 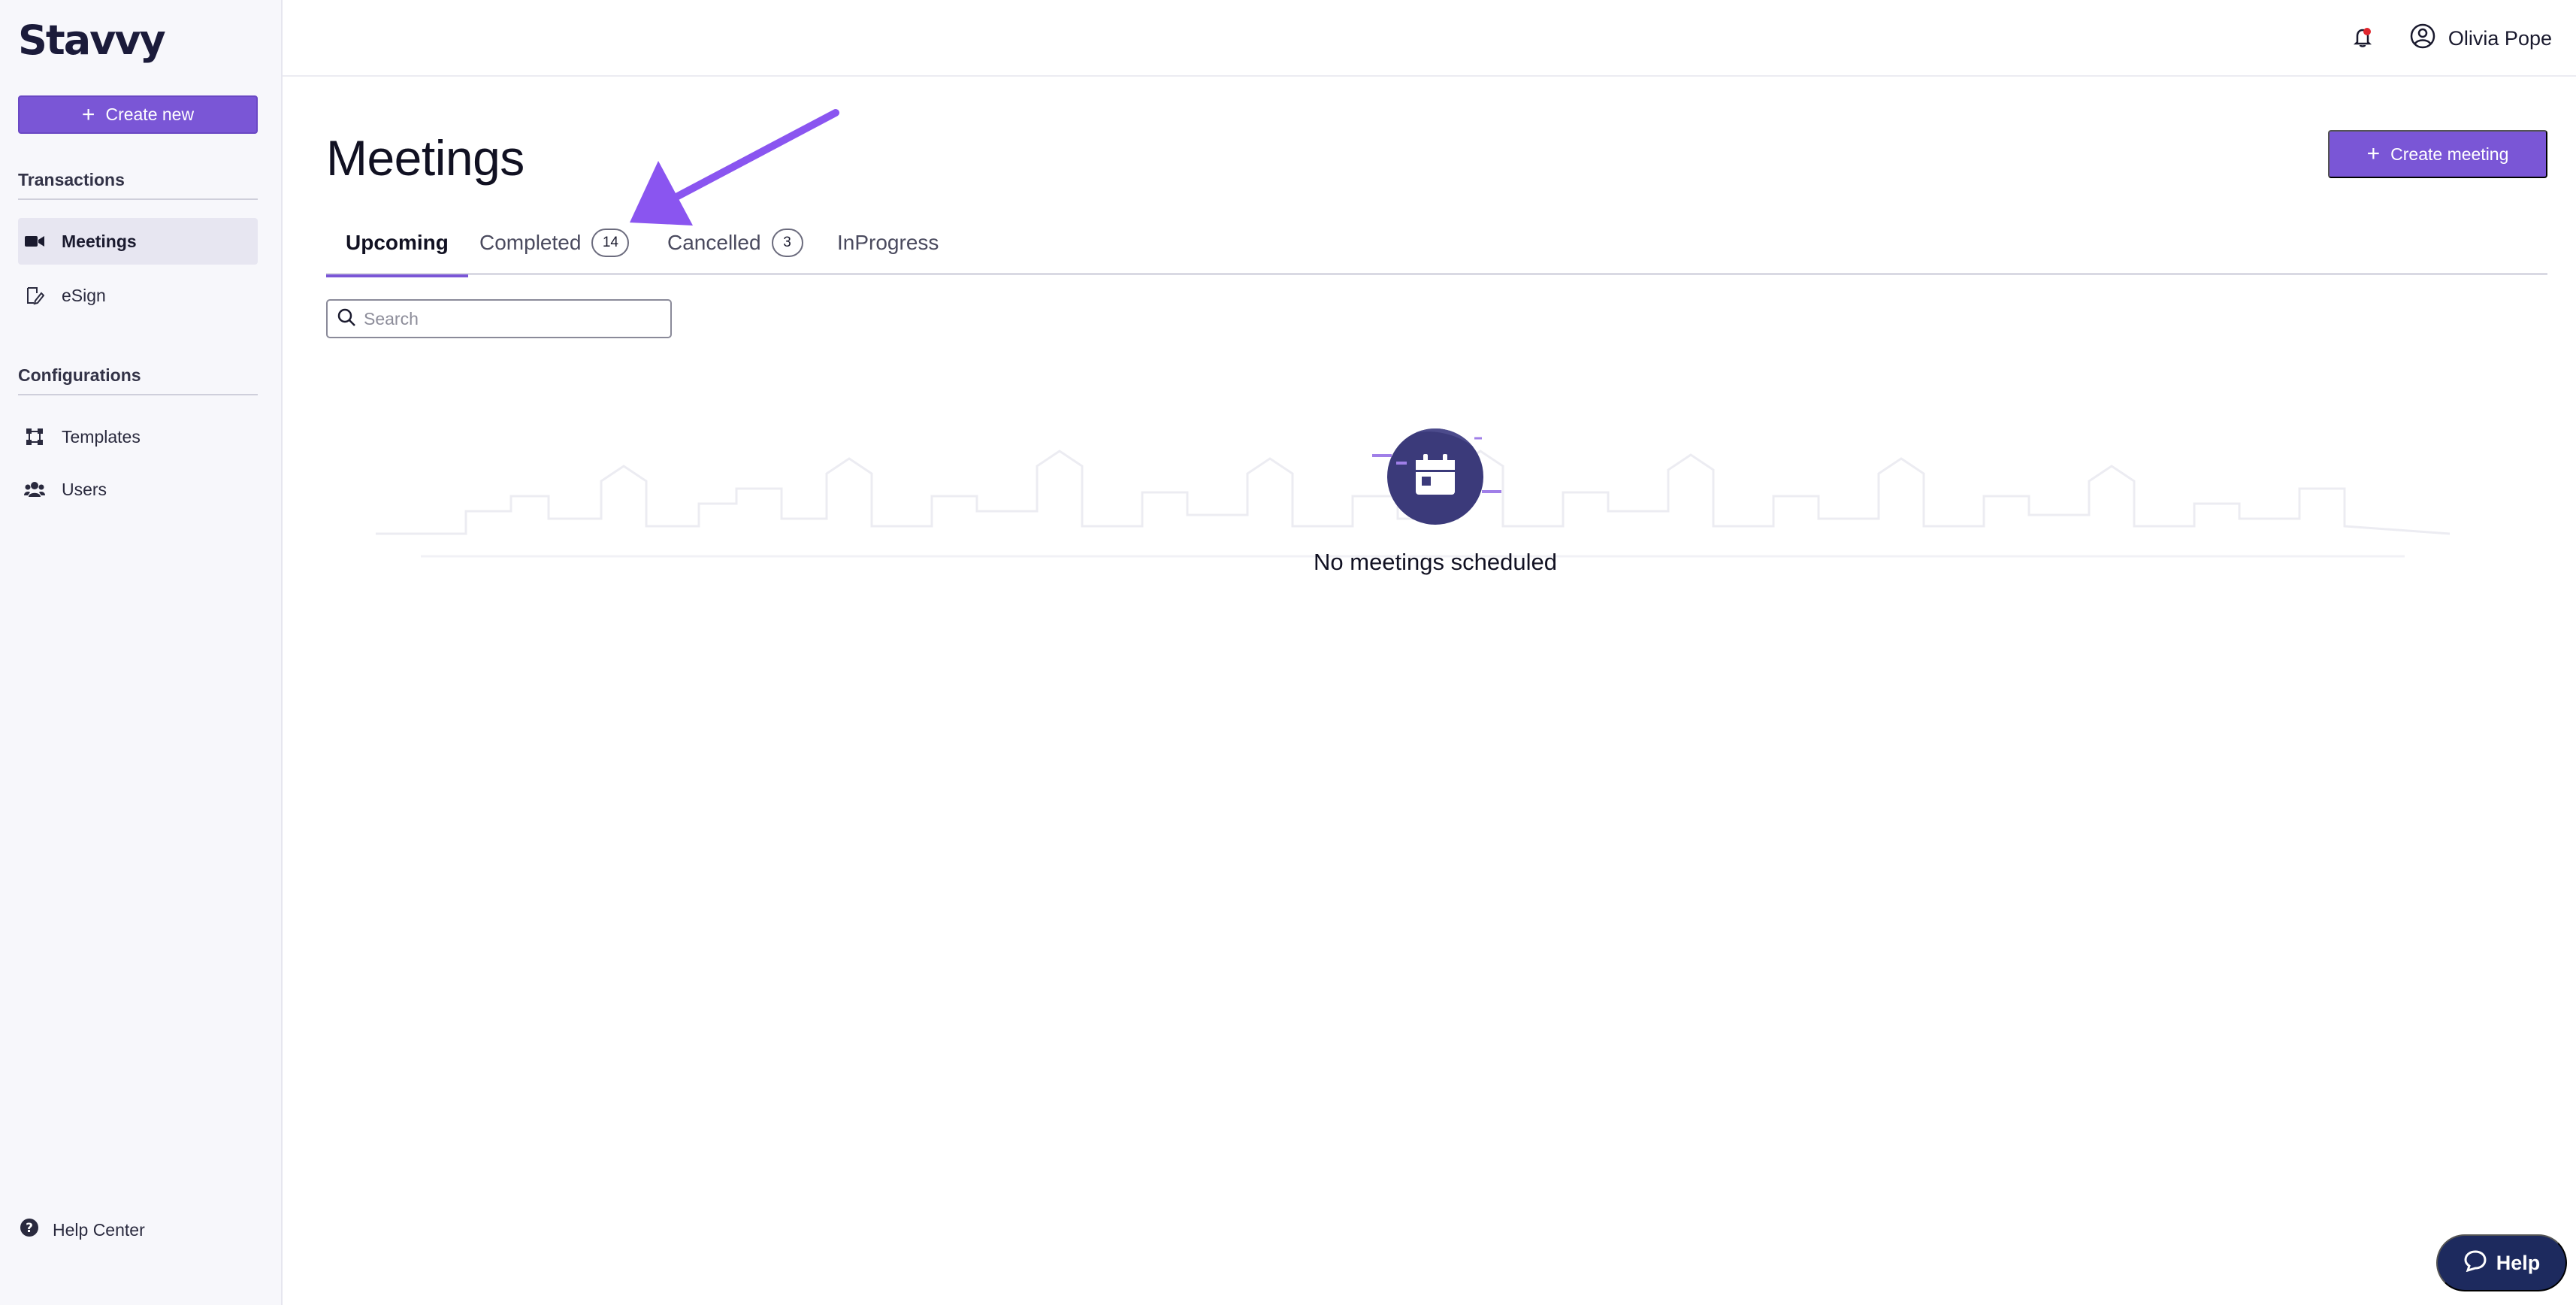 I want to click on decorative-dash-icon, so click(x=1436, y=465).